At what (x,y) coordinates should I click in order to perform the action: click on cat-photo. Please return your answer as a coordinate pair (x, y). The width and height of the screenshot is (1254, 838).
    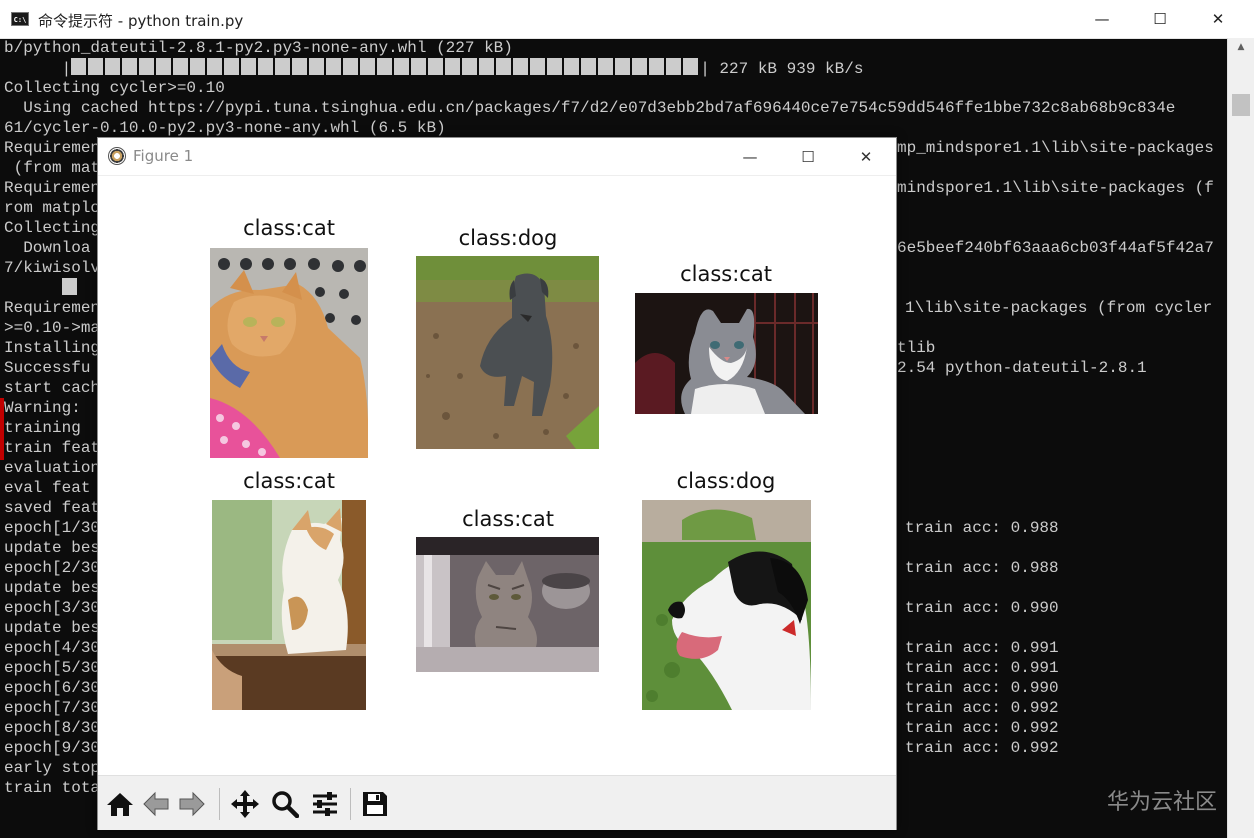
    Looking at the image, I should click on (289, 353).